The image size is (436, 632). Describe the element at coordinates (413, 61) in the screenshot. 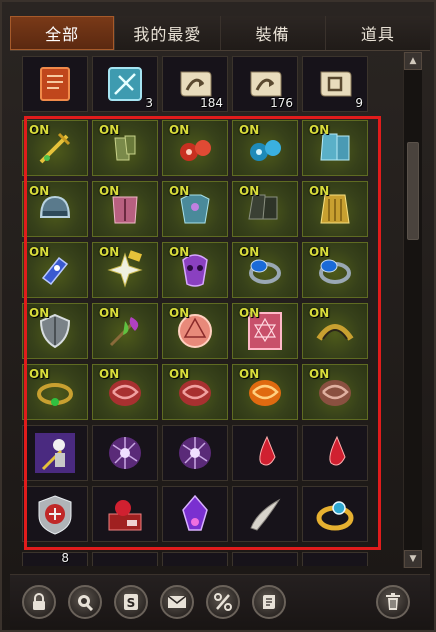

I see `scroll-up-button: ▲` at that location.